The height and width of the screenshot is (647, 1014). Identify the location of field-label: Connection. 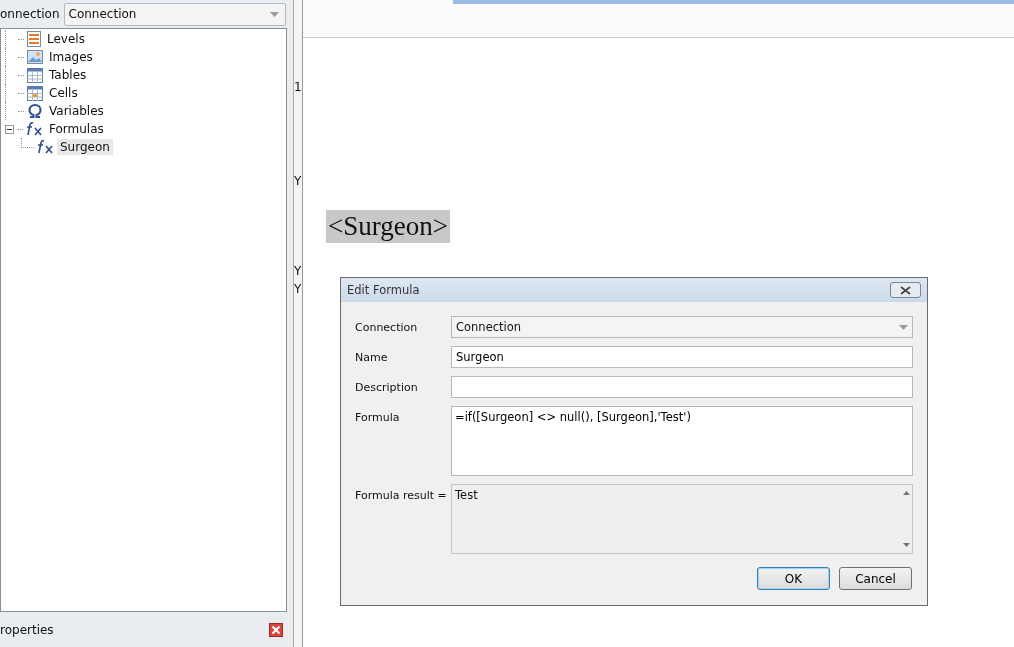
(387, 328).